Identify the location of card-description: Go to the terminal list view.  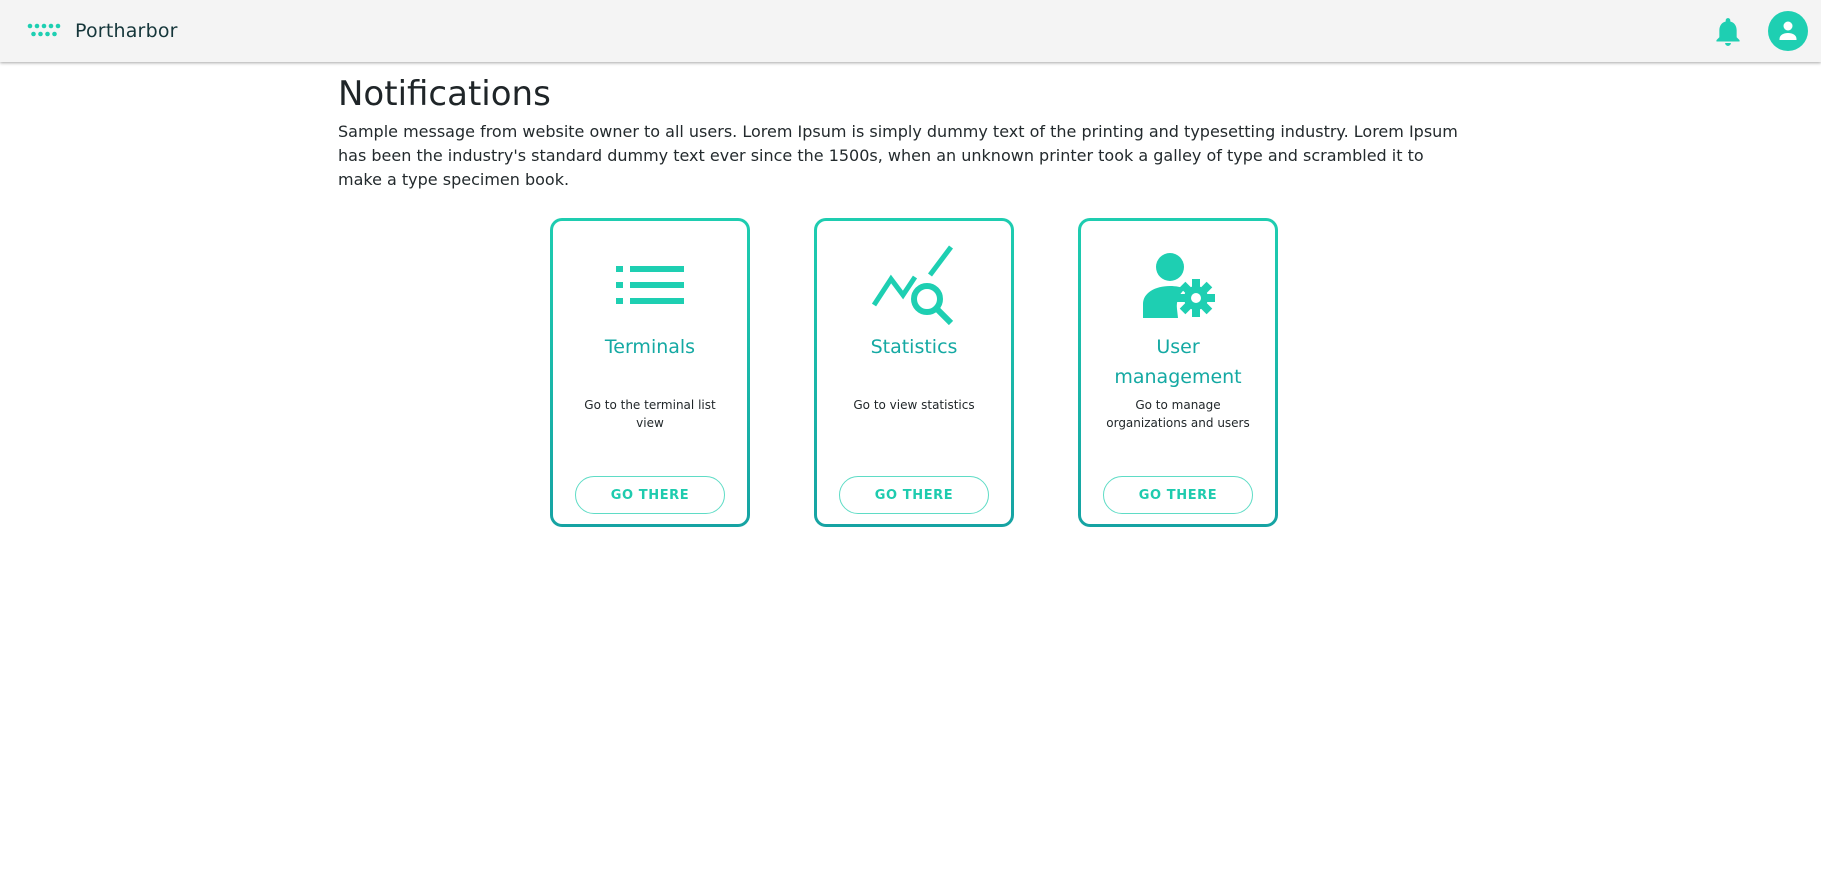
(650, 414).